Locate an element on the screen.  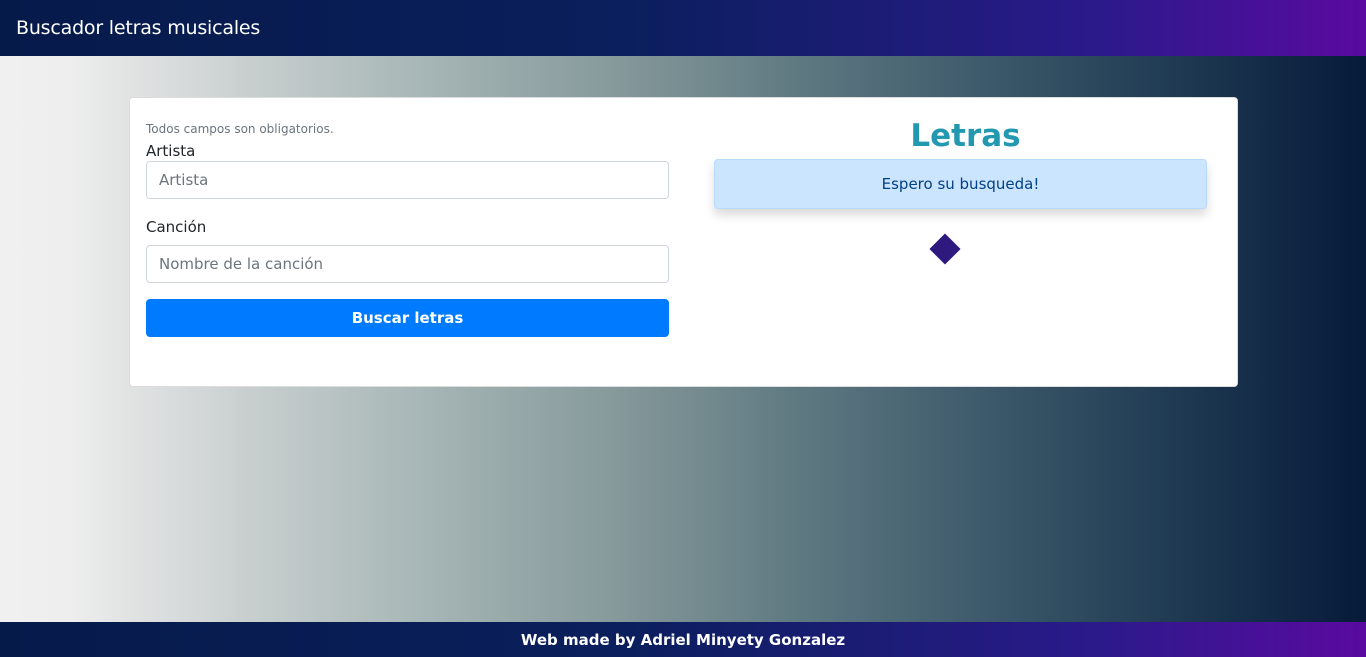
loading-spinner-icon is located at coordinates (945, 249).